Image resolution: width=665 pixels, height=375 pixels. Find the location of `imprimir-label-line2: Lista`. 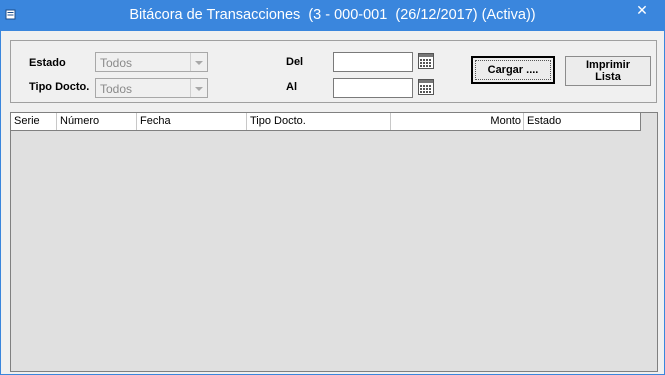

imprimir-label-line2: Lista is located at coordinates (608, 77).